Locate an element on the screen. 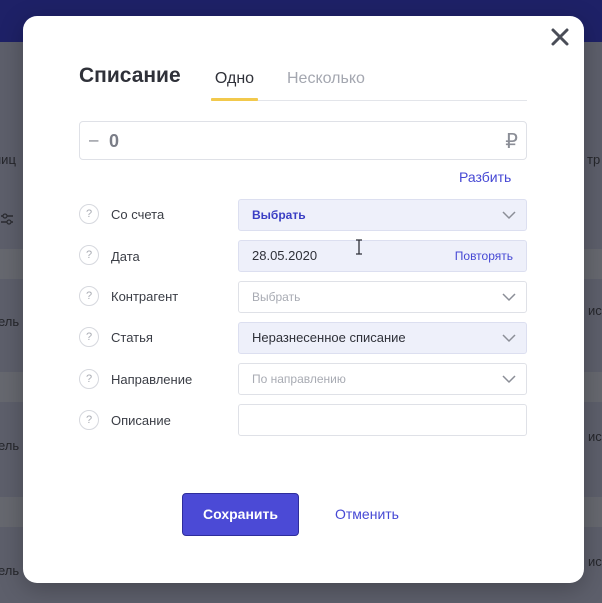 The height and width of the screenshot is (603, 602). tab-single: Одно is located at coordinates (234, 85).